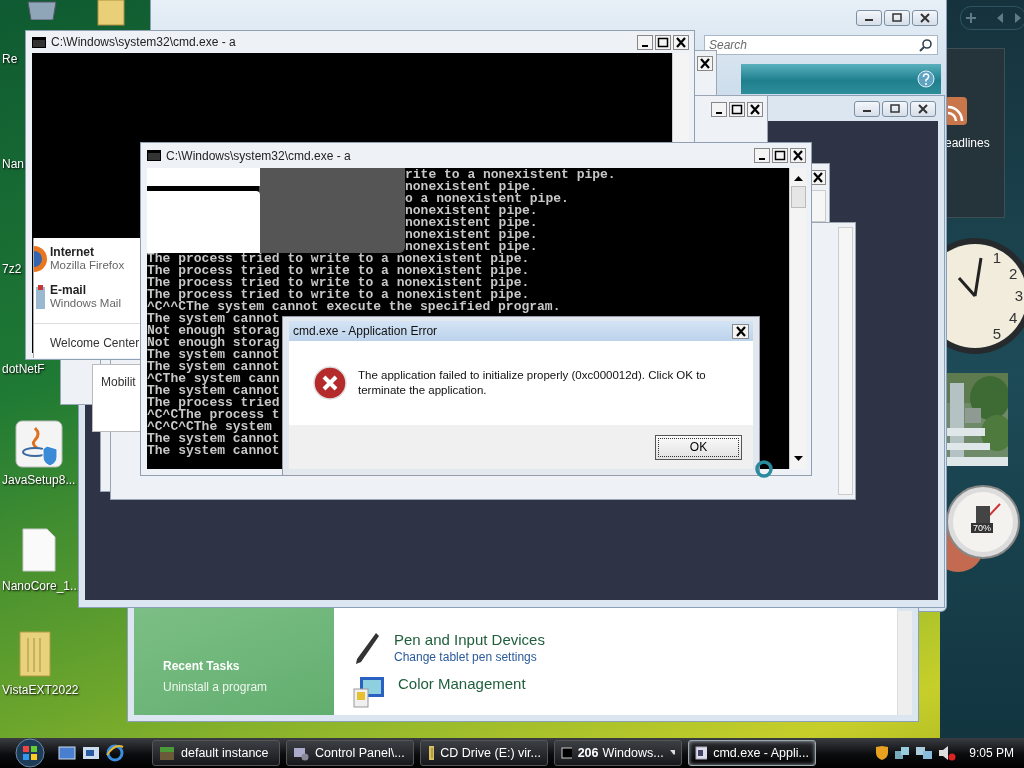 The width and height of the screenshot is (1024, 768). Describe the element at coordinates (68, 290) in the screenshot. I see `menu-item: E-mail` at that location.